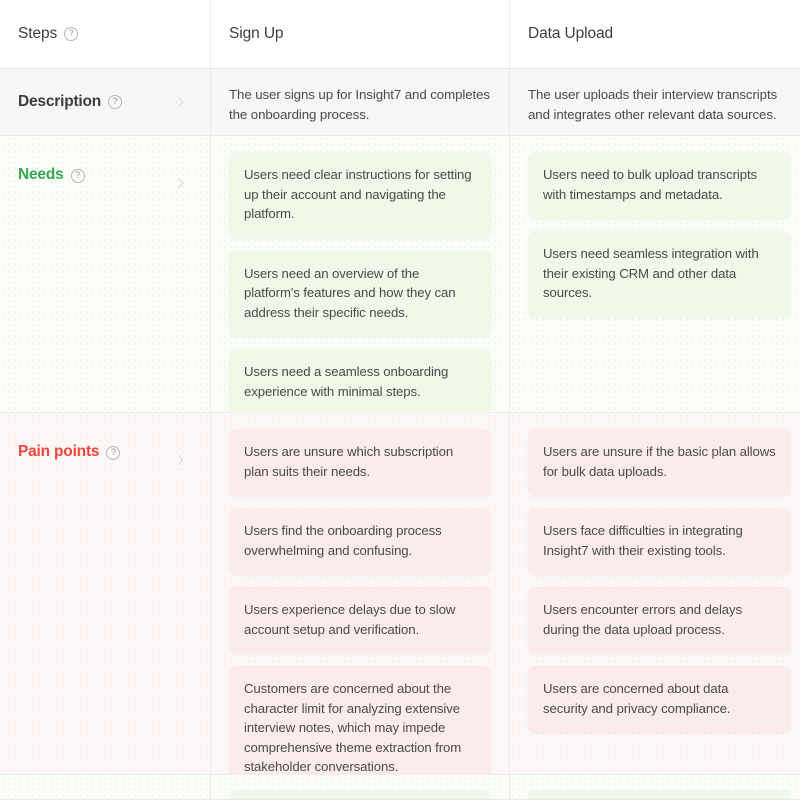 This screenshot has height=800, width=800. Describe the element at coordinates (105, 274) in the screenshot. I see `row-label-cell-needs: Needs ?` at that location.